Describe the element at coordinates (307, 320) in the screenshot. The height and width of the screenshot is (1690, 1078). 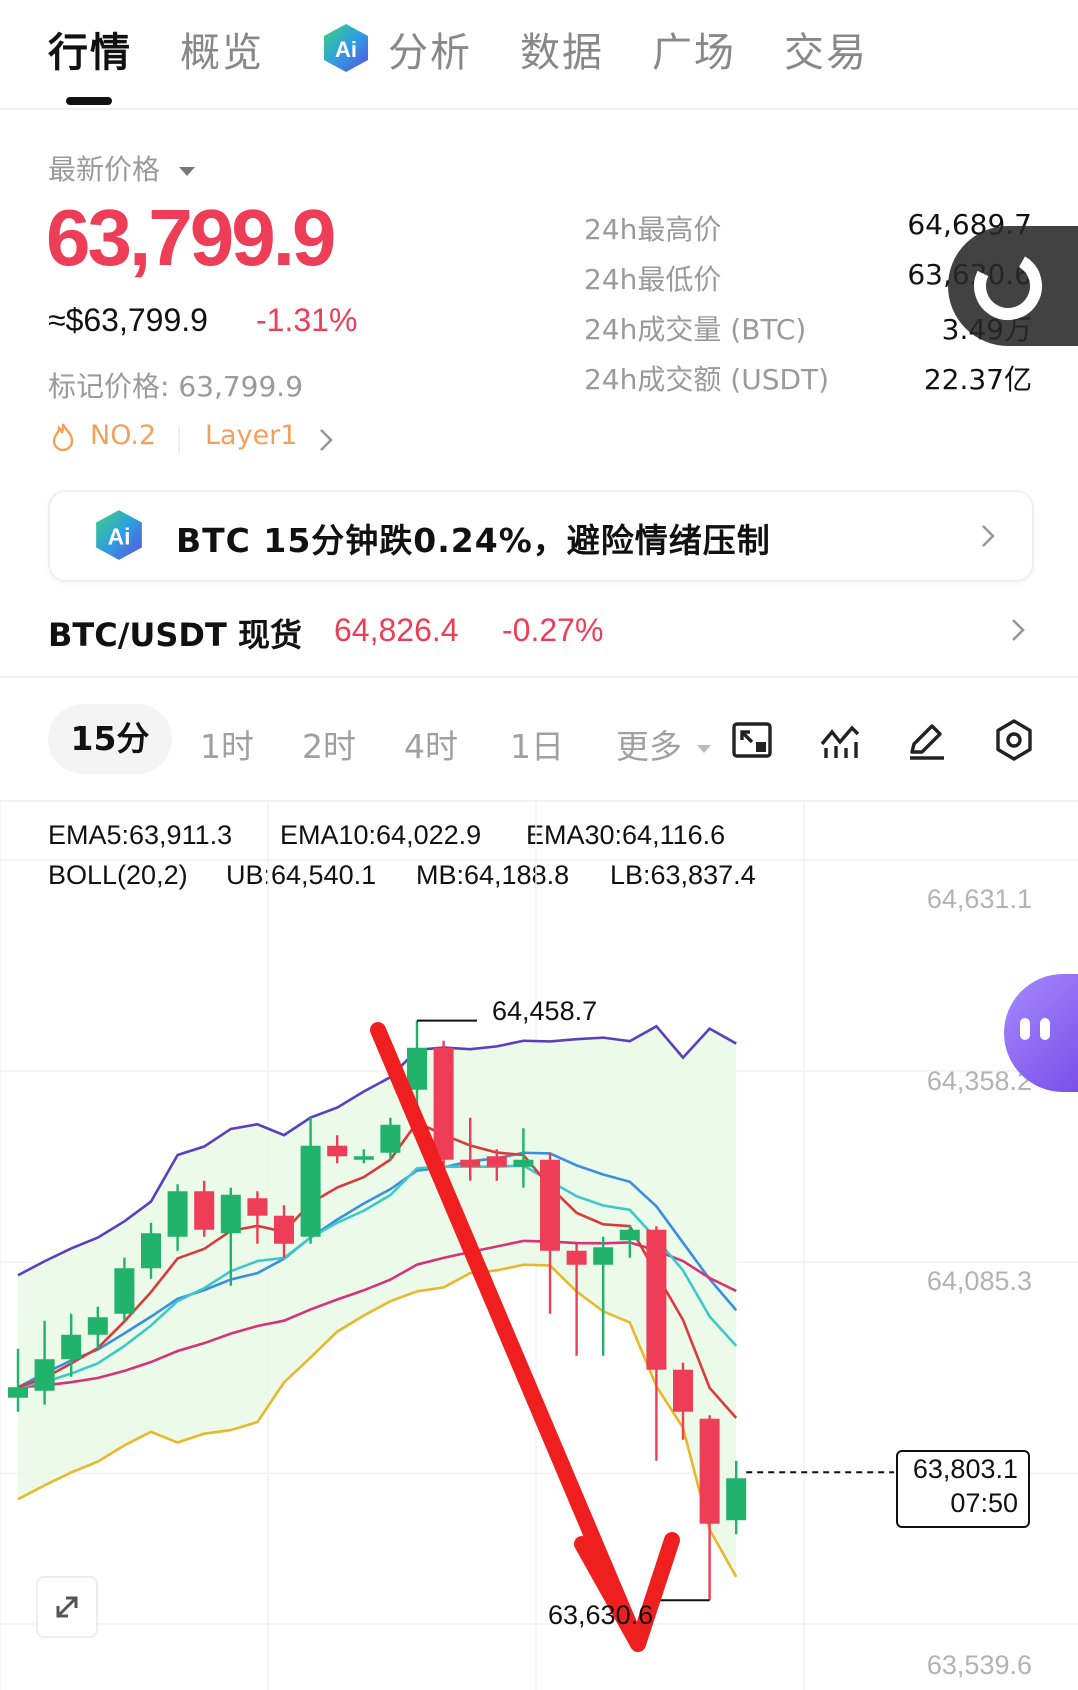
I see `price-change: -1.31%` at that location.